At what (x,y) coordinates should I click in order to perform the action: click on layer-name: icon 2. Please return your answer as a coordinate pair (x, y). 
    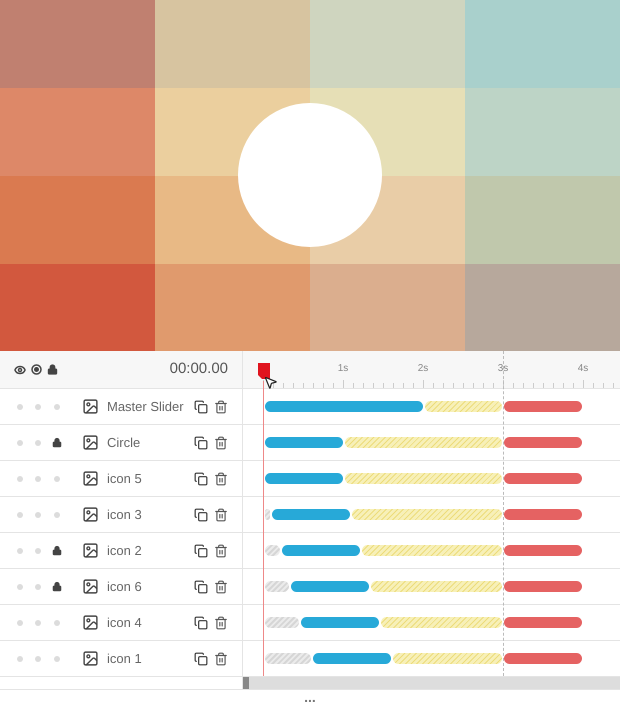
    Looking at the image, I should click on (150, 550).